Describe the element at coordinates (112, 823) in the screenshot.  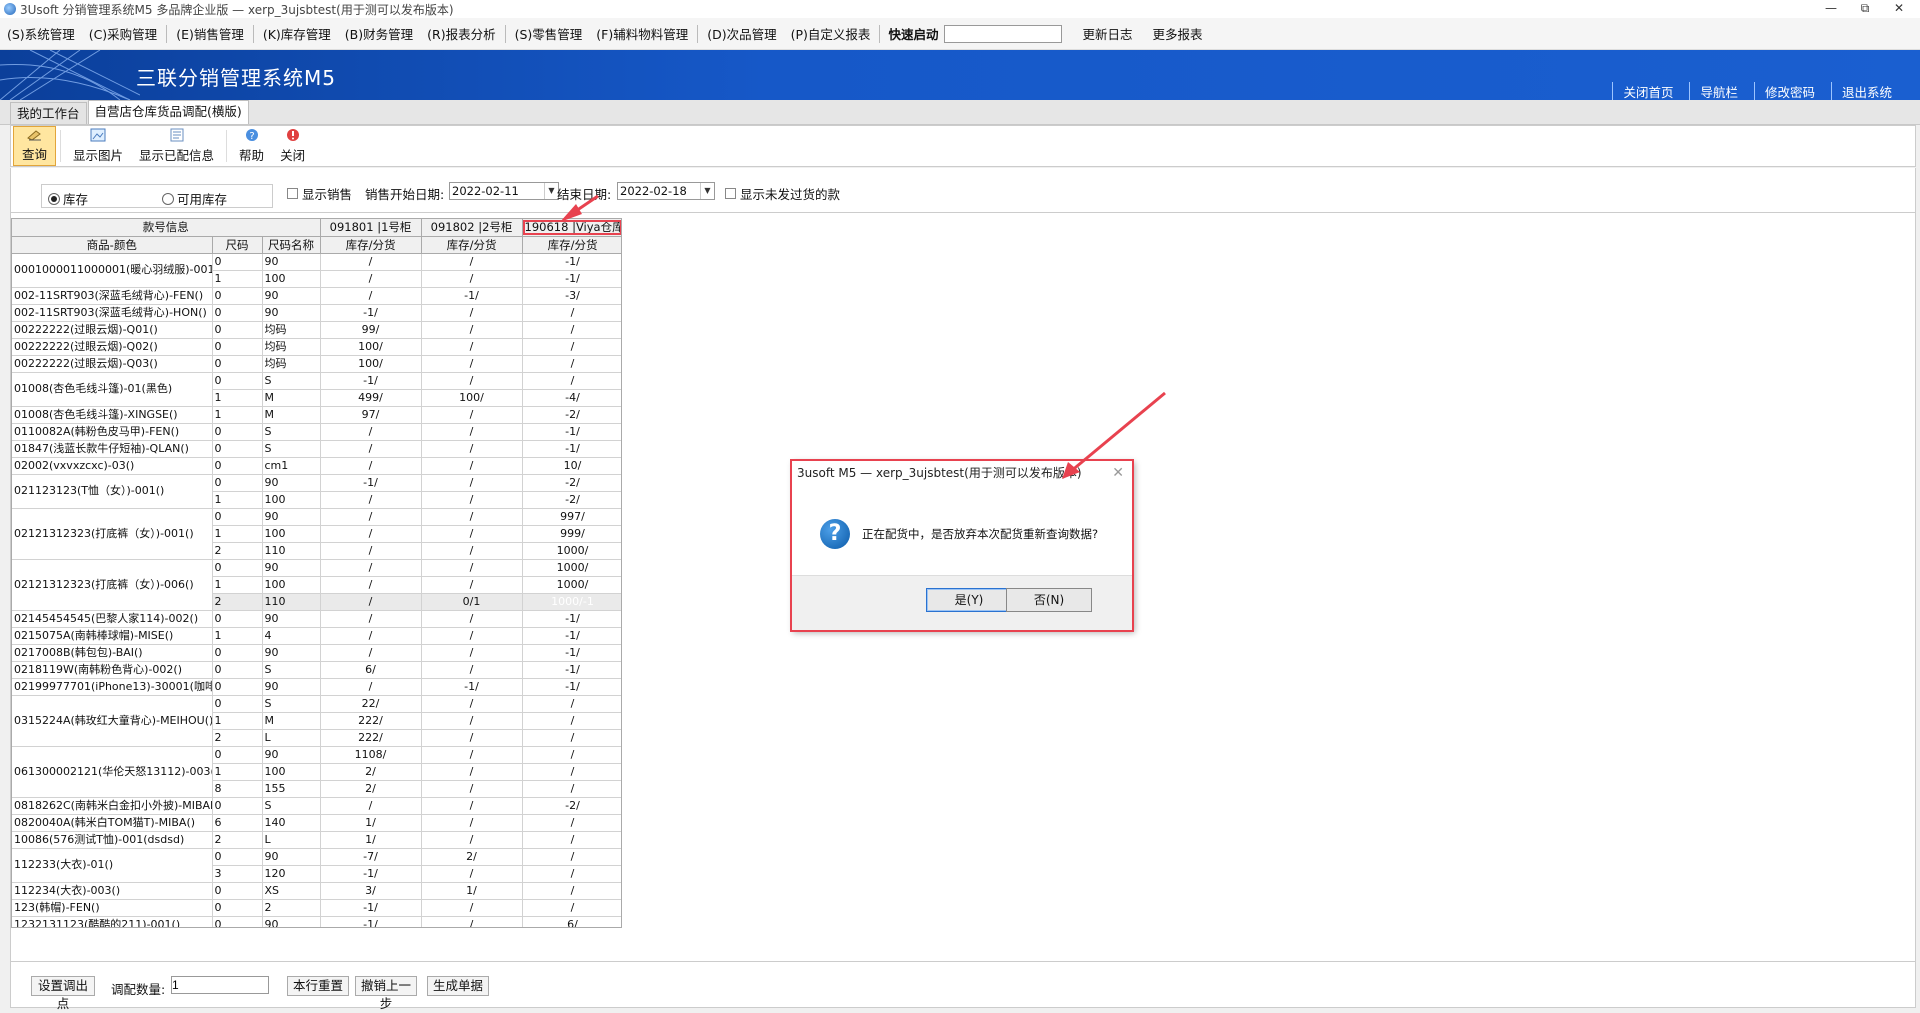
I see `cell-product-color: 0820040A(韩米白TOM猫T)-MIBA()` at that location.